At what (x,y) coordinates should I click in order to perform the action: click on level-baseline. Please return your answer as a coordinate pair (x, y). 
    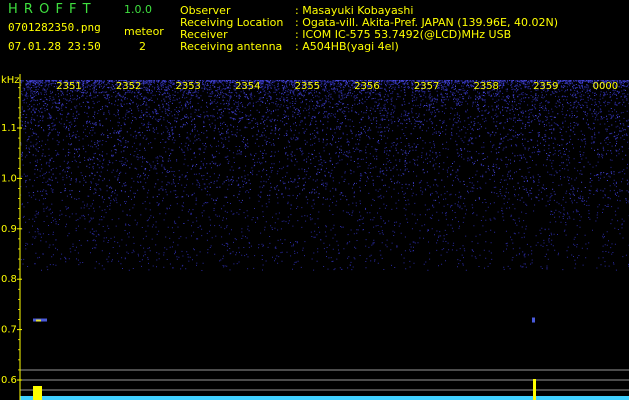
    Looking at the image, I should click on (324, 398).